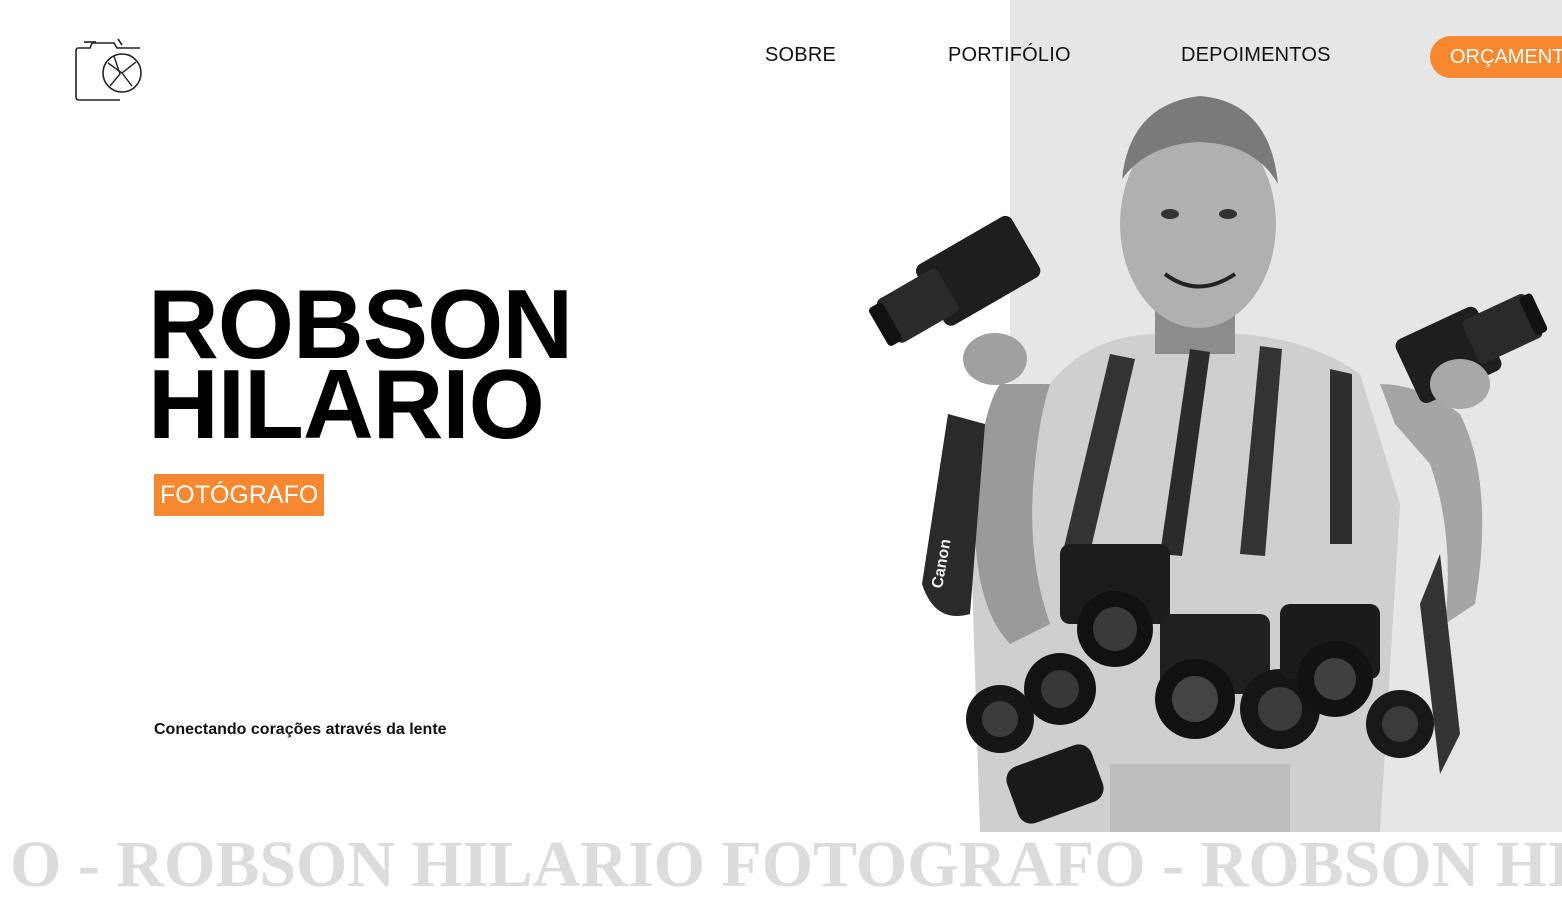 The width and height of the screenshot is (1562, 906). I want to click on profession-badge: FOTÓGRAFO, so click(239, 495).